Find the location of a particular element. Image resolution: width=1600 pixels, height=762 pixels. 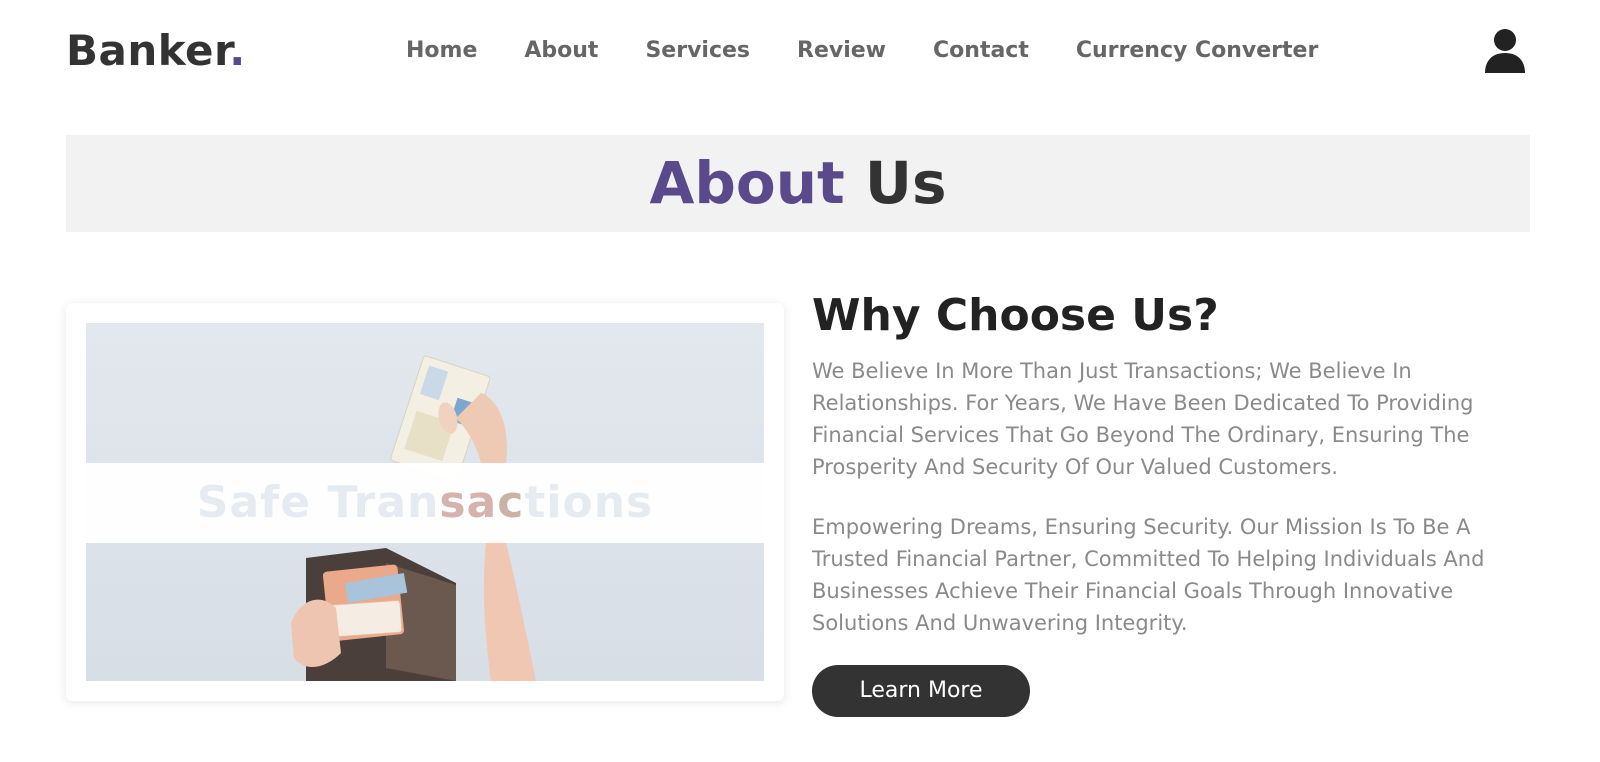

image-caption-part-1: Safe Tran is located at coordinates (318, 502).